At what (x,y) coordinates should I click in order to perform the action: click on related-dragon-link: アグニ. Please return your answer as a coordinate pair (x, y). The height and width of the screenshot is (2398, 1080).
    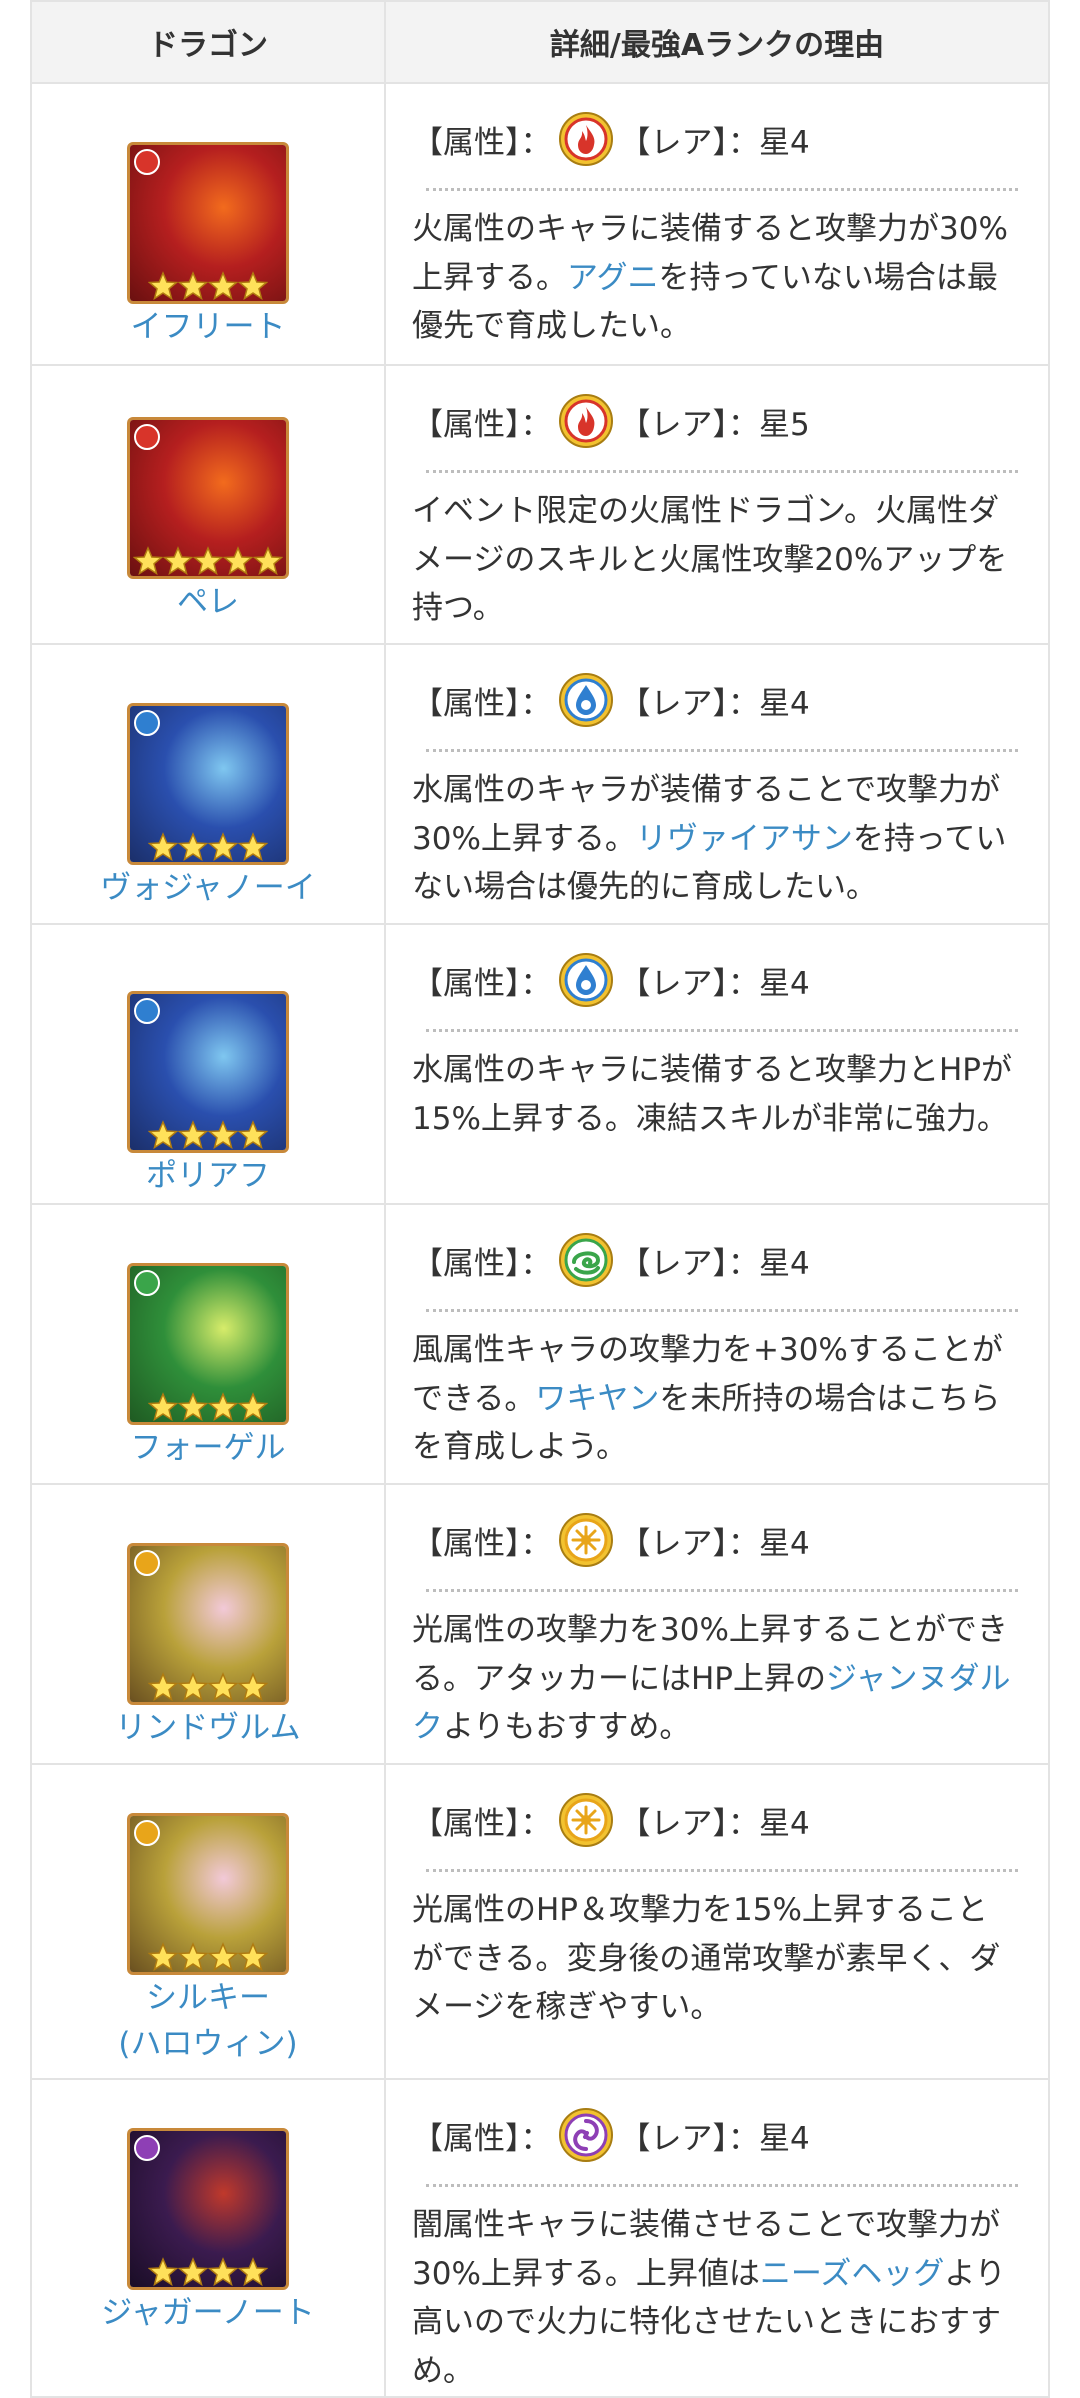
    Looking at the image, I should click on (612, 278).